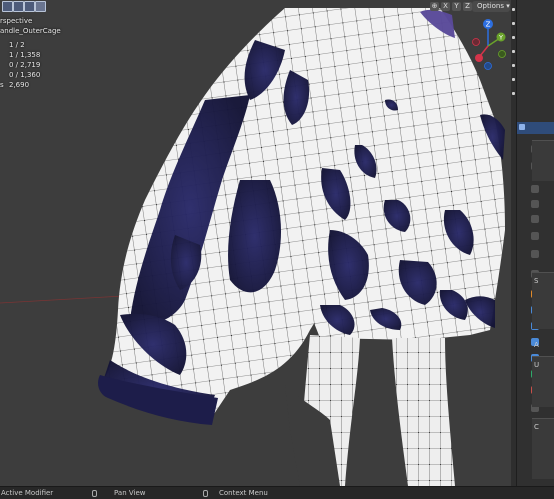  I want to click on properties-panel: S A U C, so click(535, 243).